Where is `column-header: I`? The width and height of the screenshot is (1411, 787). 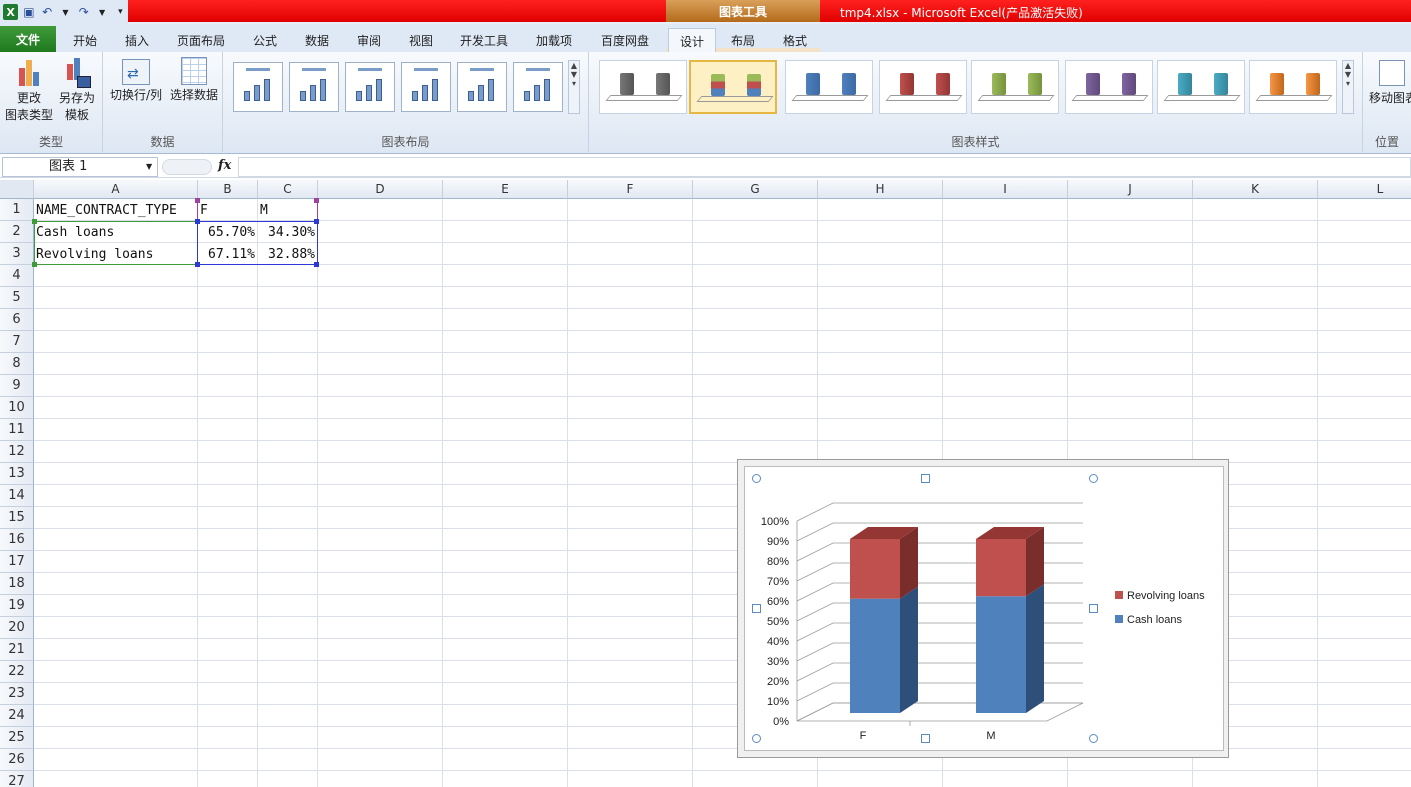 column-header: I is located at coordinates (1005, 189).